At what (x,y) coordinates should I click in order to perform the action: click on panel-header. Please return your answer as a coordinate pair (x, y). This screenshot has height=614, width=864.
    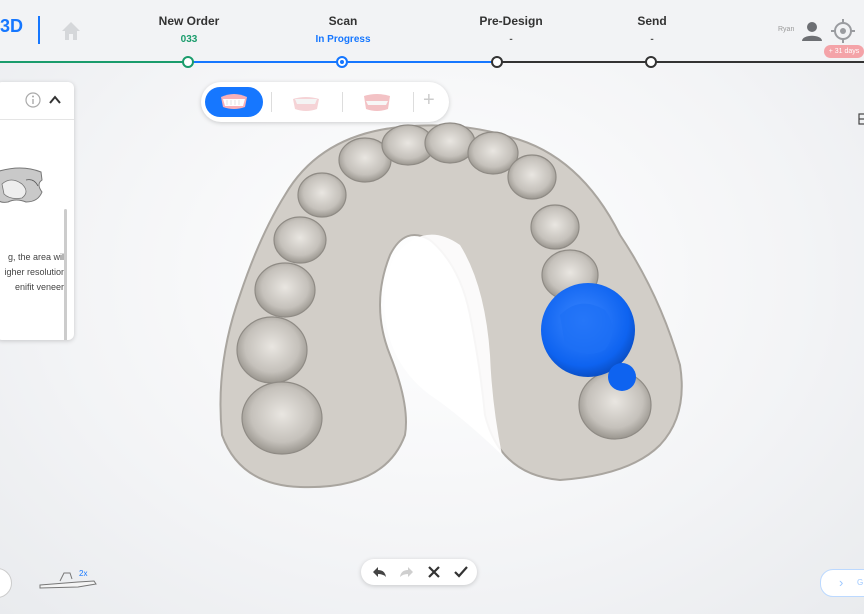
    Looking at the image, I should click on (37, 101).